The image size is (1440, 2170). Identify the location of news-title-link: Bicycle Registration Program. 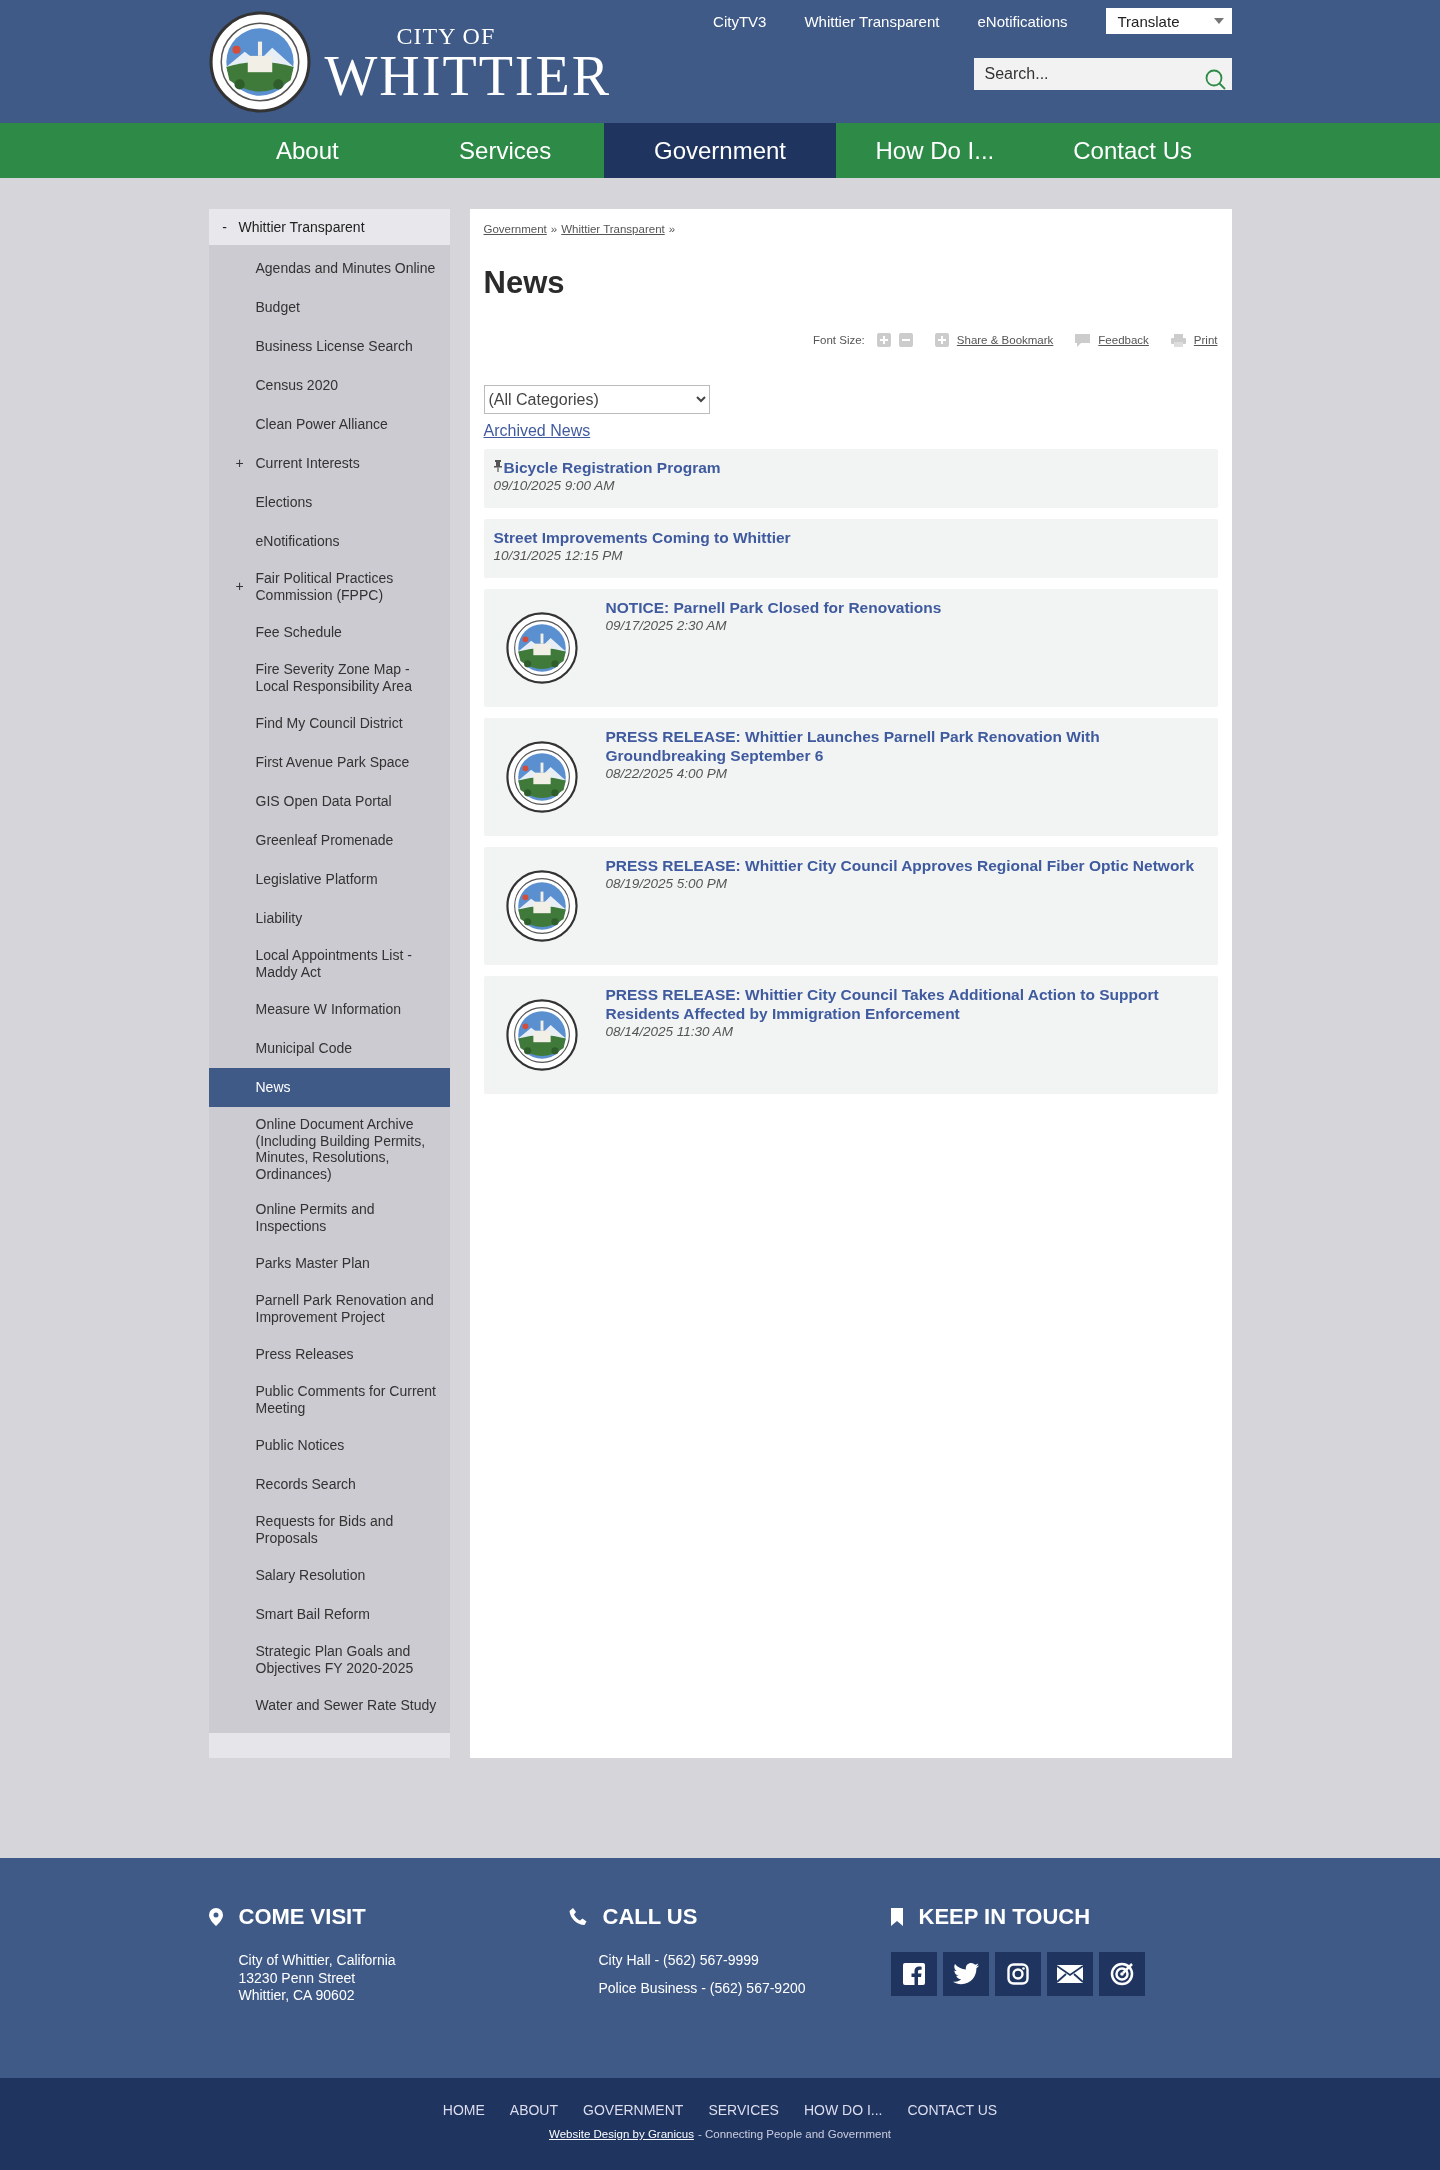
(612, 467).